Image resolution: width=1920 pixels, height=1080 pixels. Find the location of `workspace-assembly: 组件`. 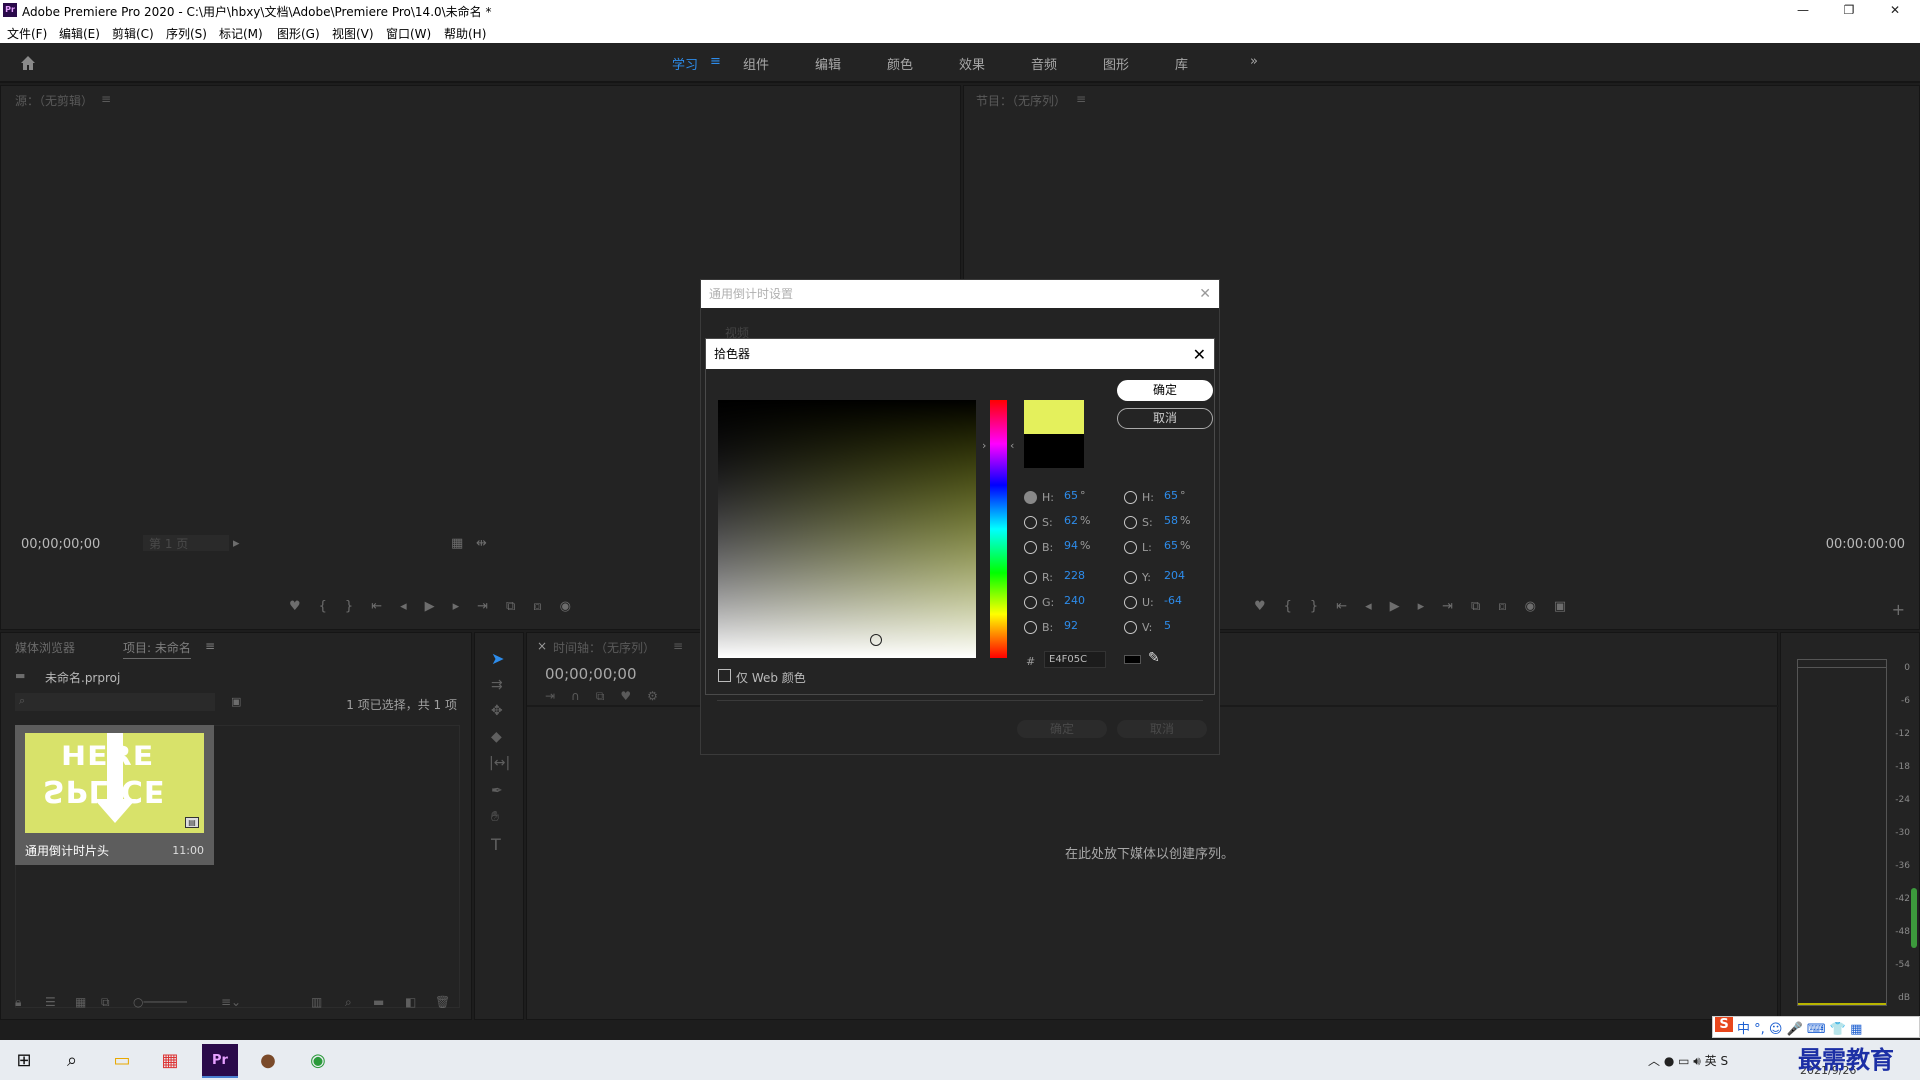

workspace-assembly: 组件 is located at coordinates (756, 63).